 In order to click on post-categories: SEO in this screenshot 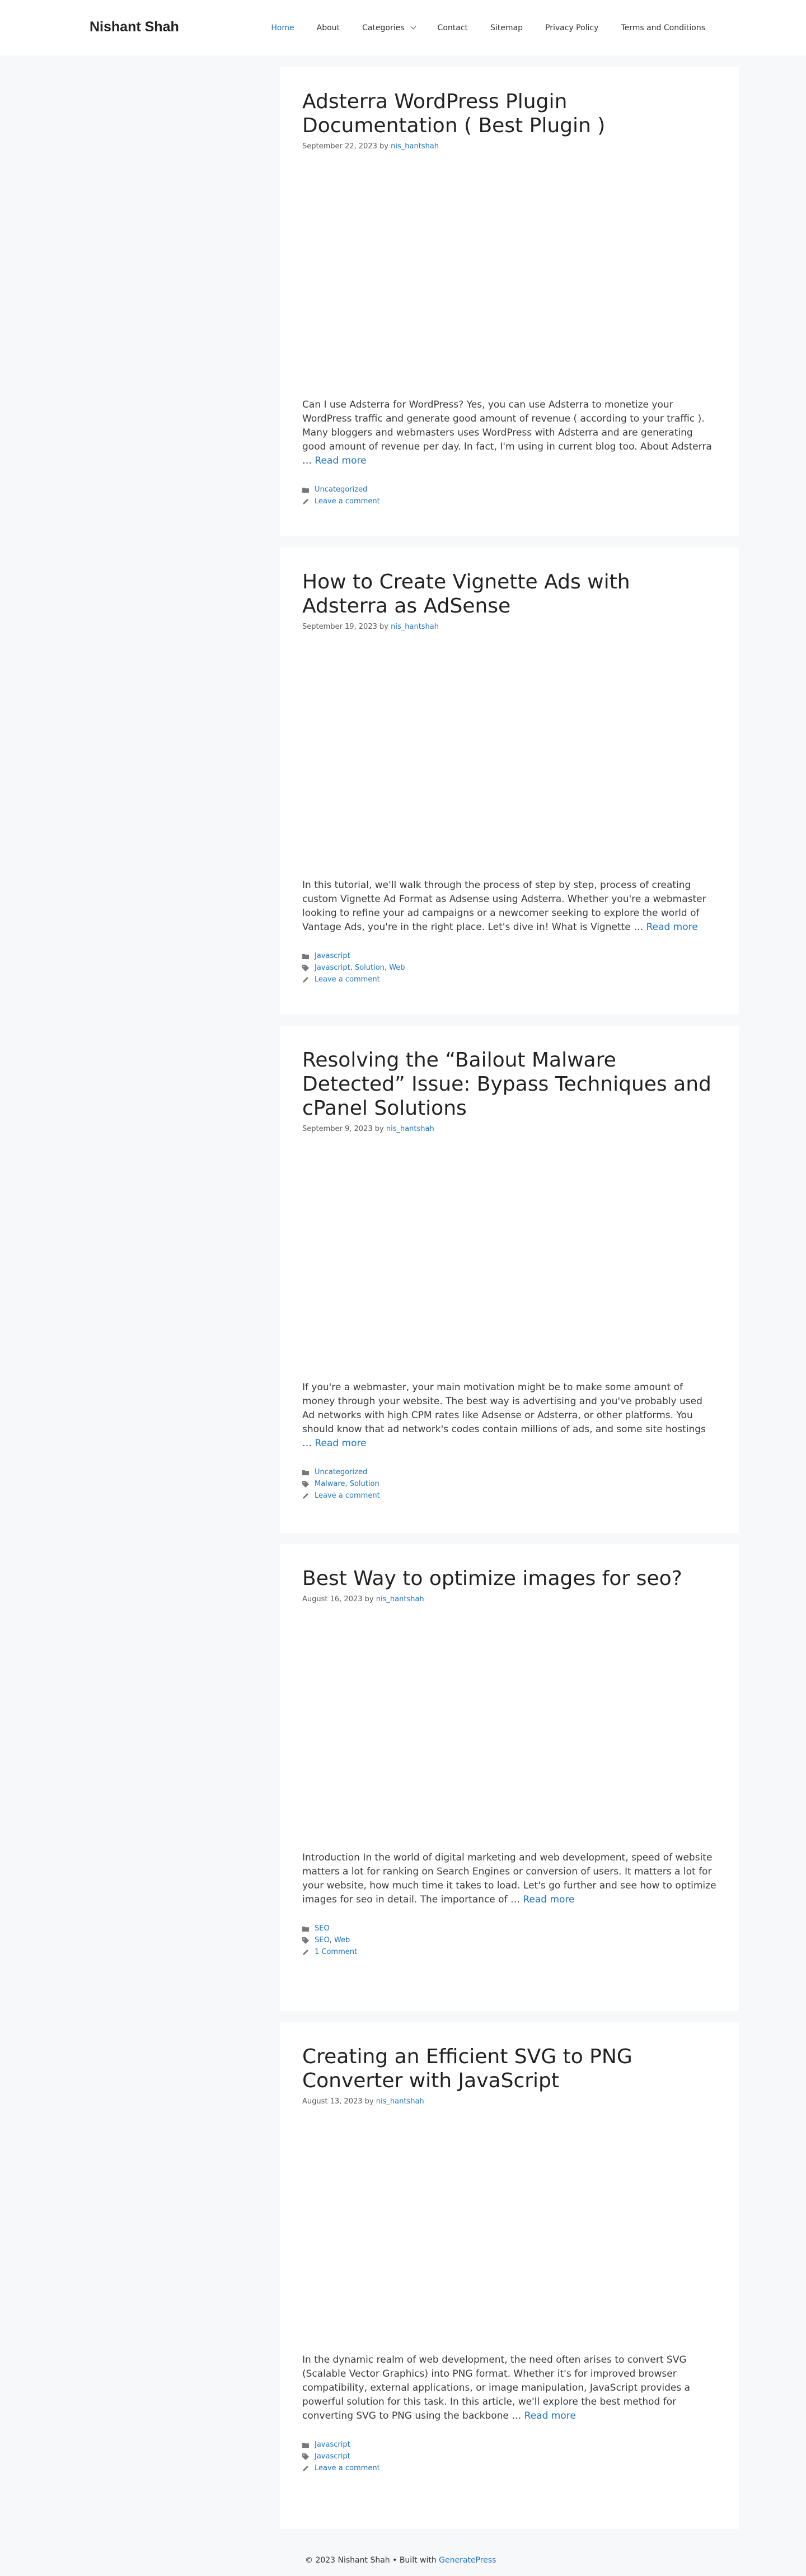, I will do `click(509, 1929)`.